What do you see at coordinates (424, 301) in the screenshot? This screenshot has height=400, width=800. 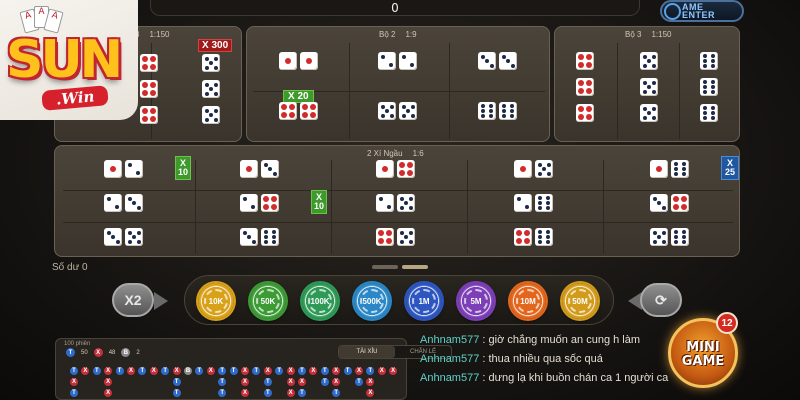 I see `chip-1m: 1M` at bounding box center [424, 301].